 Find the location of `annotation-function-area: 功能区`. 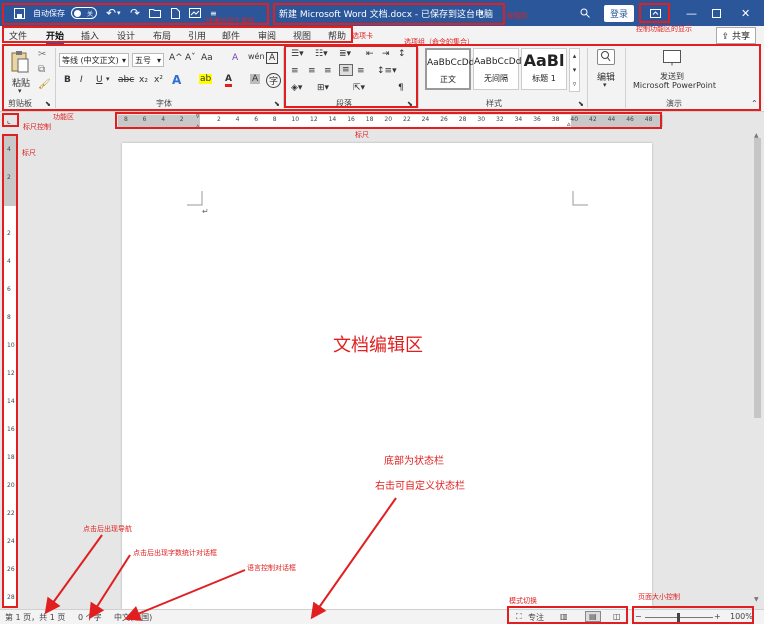

annotation-function-area: 功能区 is located at coordinates (63, 117).